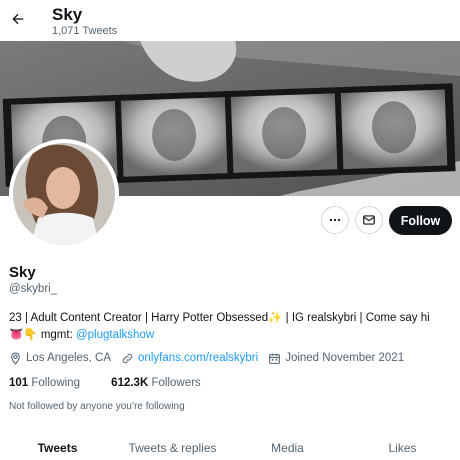  Describe the element at coordinates (230, 20) in the screenshot. I see `top-bar: Sky 1,071 Tweets` at that location.